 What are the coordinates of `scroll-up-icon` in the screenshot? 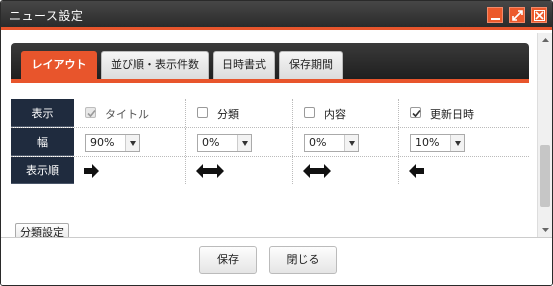 It's located at (545, 40).